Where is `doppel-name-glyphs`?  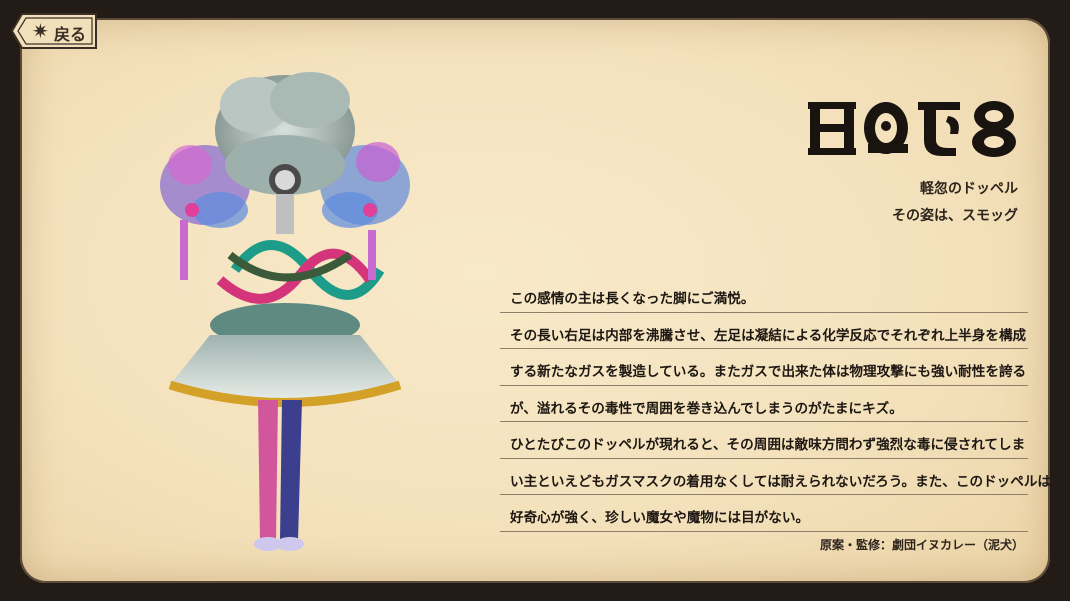 doppel-name-glyphs is located at coordinates (912, 129).